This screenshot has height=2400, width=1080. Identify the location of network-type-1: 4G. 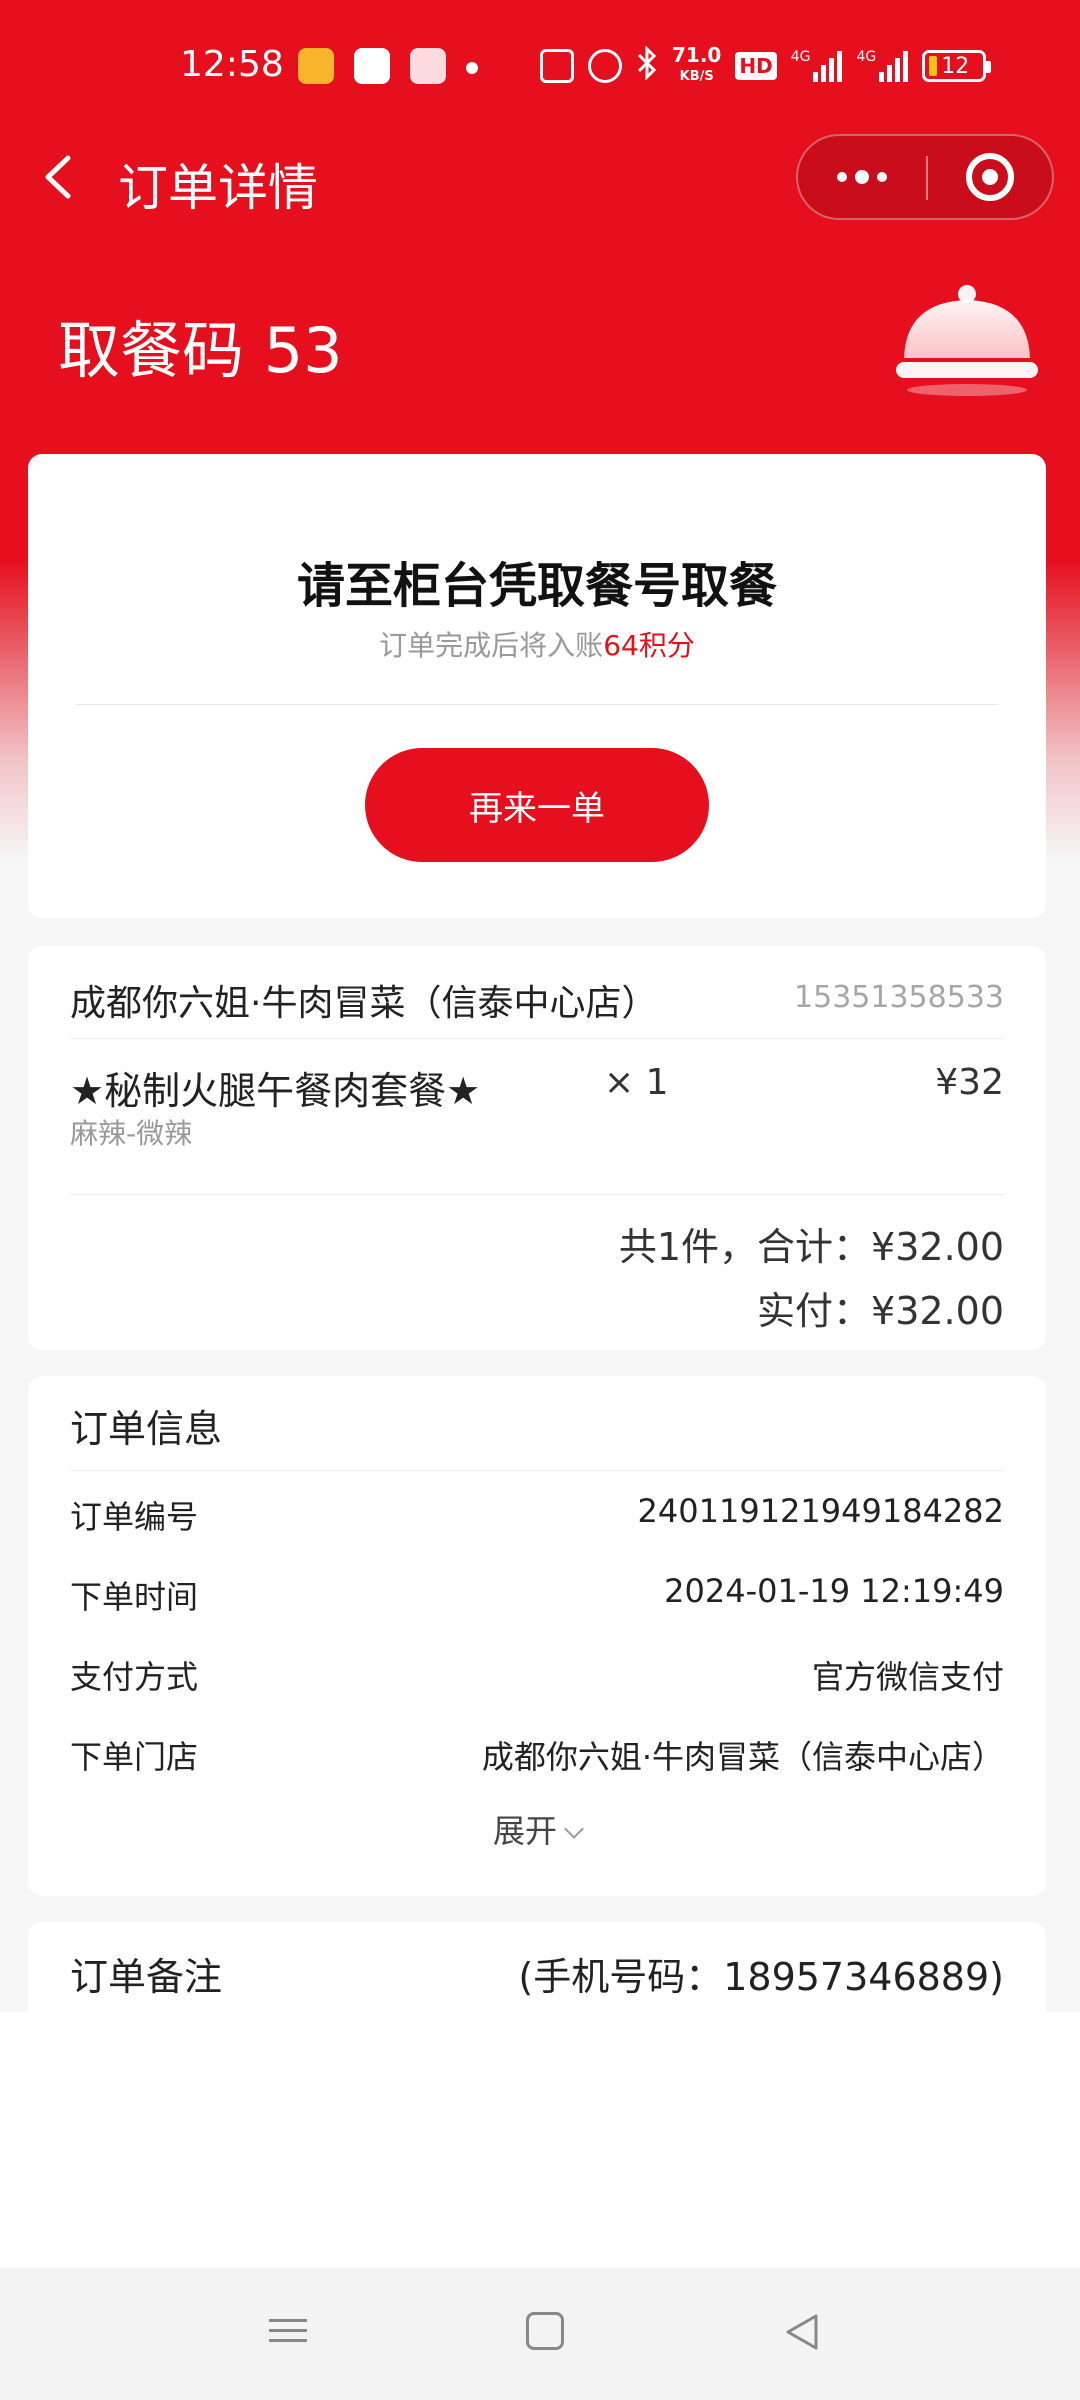
(800, 57).